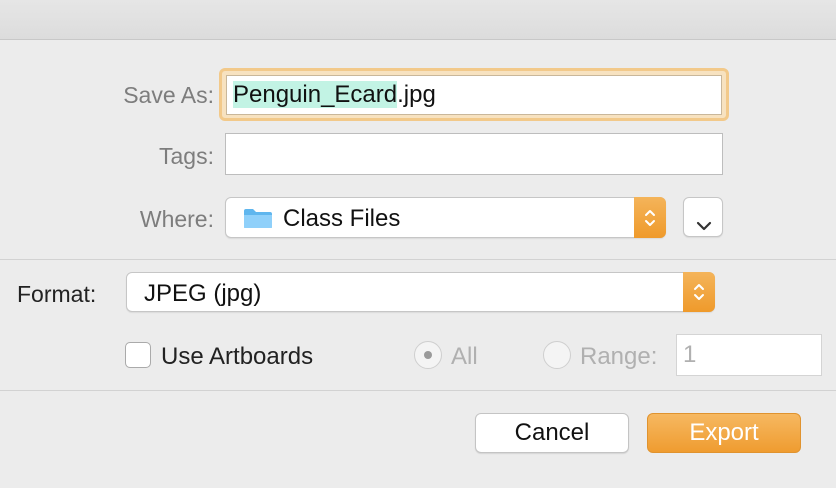 The image size is (836, 488). What do you see at coordinates (57, 294) in the screenshot?
I see `format-label: Format:` at bounding box center [57, 294].